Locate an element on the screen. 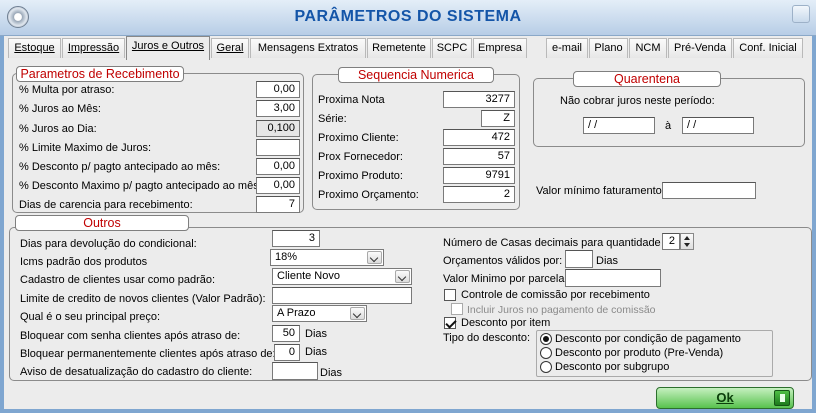  tab-mensagens-extratos: Mensagens Extratos is located at coordinates (308, 48).